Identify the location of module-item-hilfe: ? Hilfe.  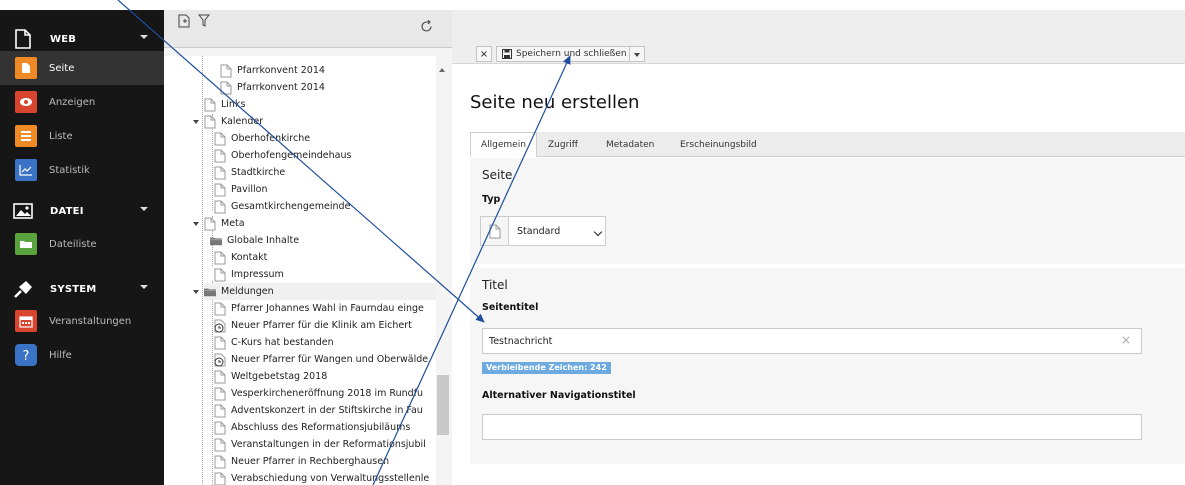
(82, 355).